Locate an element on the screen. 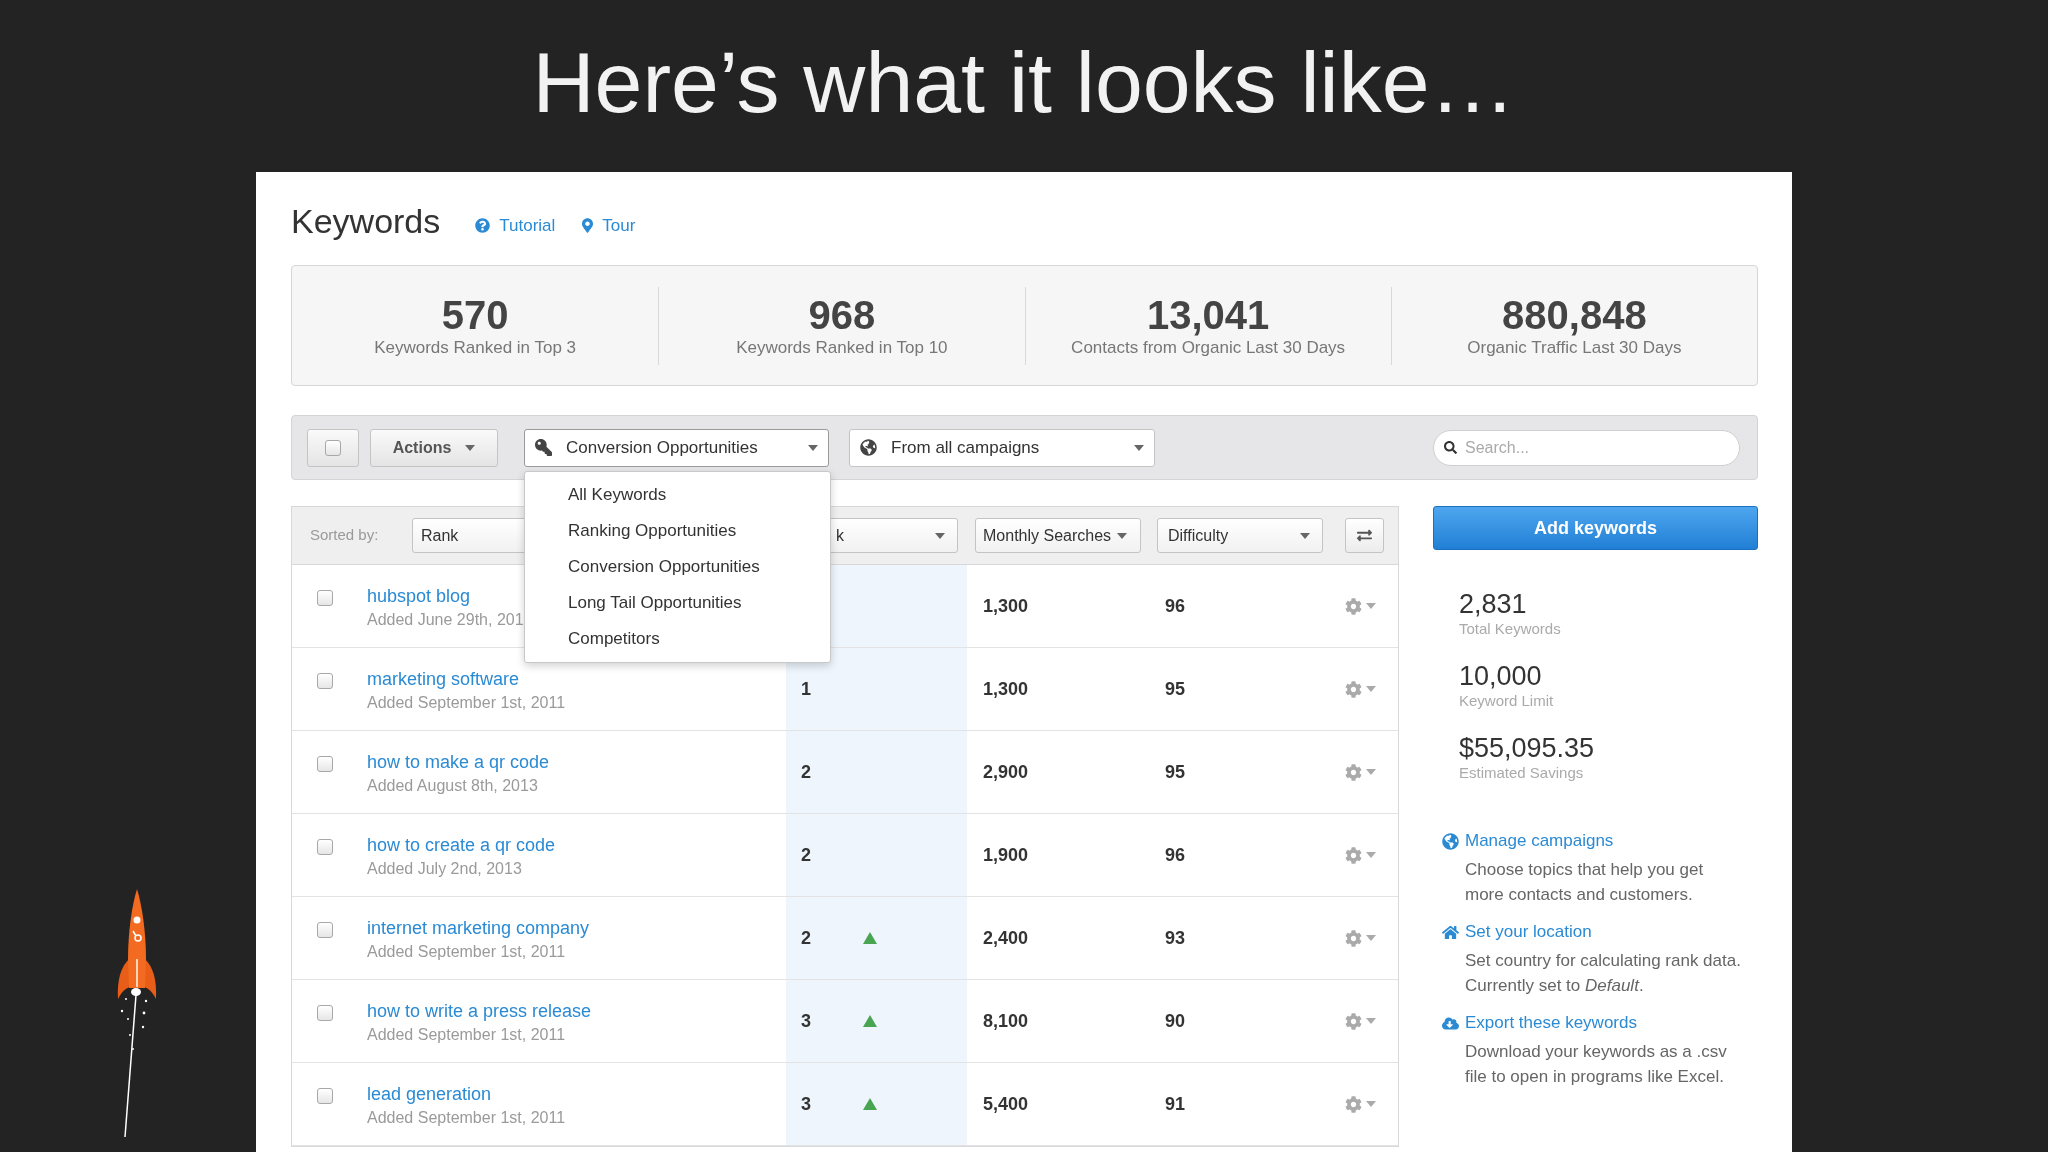  keyword-link: how to create a qr code is located at coordinates (461, 845).